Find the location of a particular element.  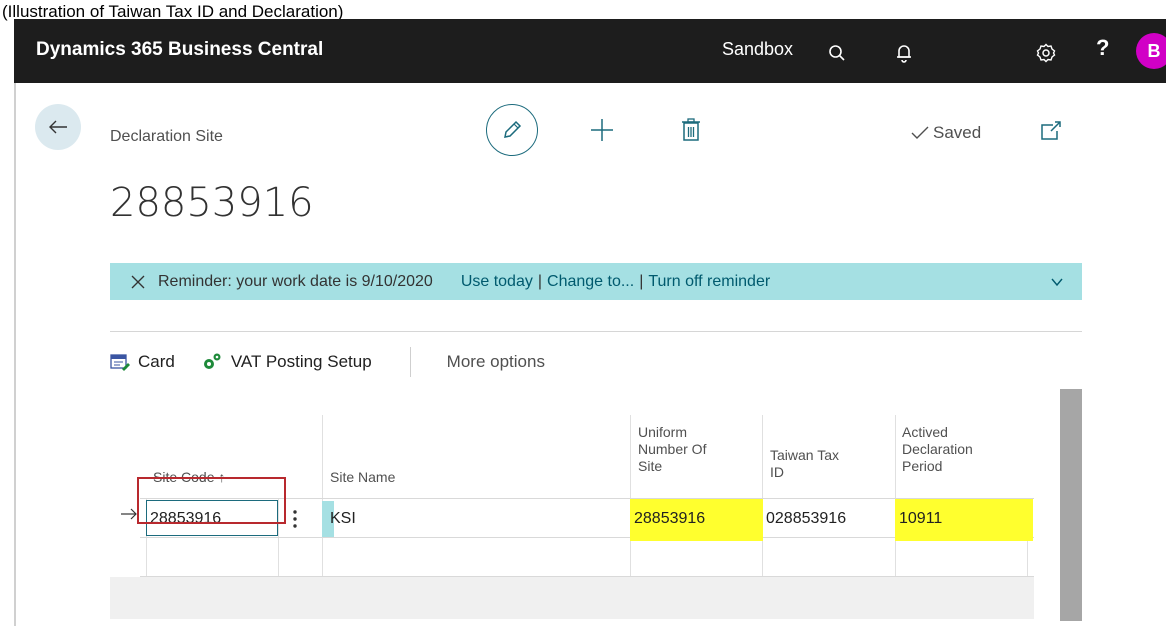

vertical-scrollbar is located at coordinates (1071, 505).